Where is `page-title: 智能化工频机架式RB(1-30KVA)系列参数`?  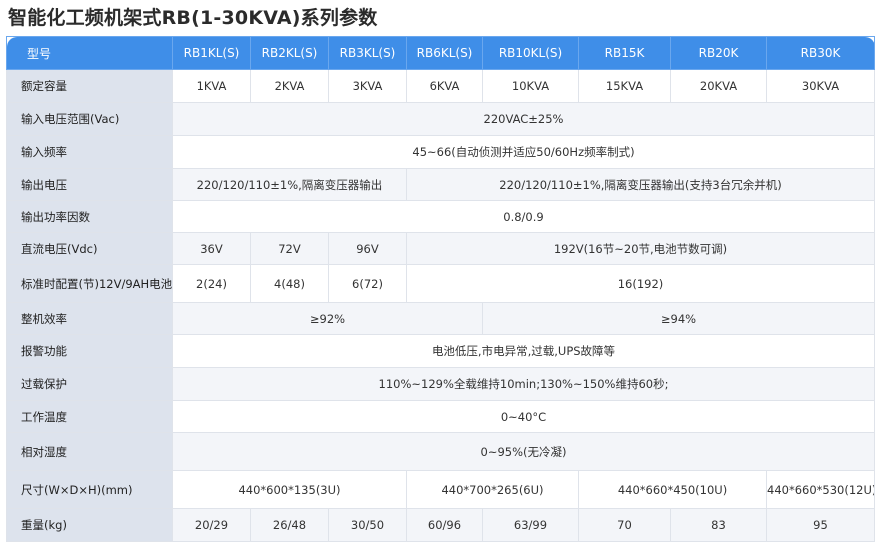
page-title: 智能化工频机架式RB(1-30KVA)系列参数 is located at coordinates (193, 18).